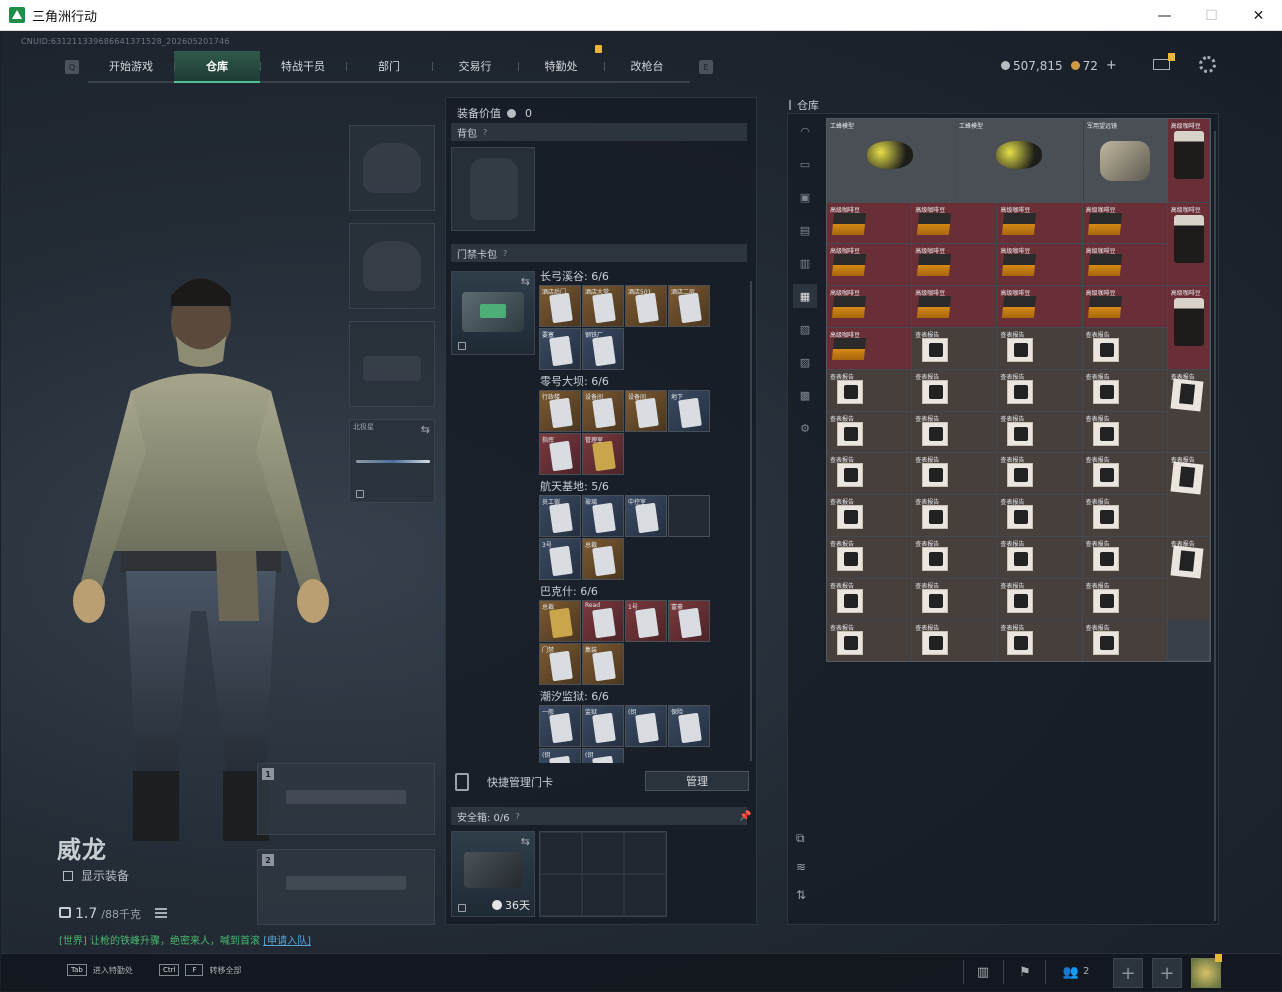 The height and width of the screenshot is (992, 1282). Describe the element at coordinates (160, 913) in the screenshot. I see `list-icon` at that location.